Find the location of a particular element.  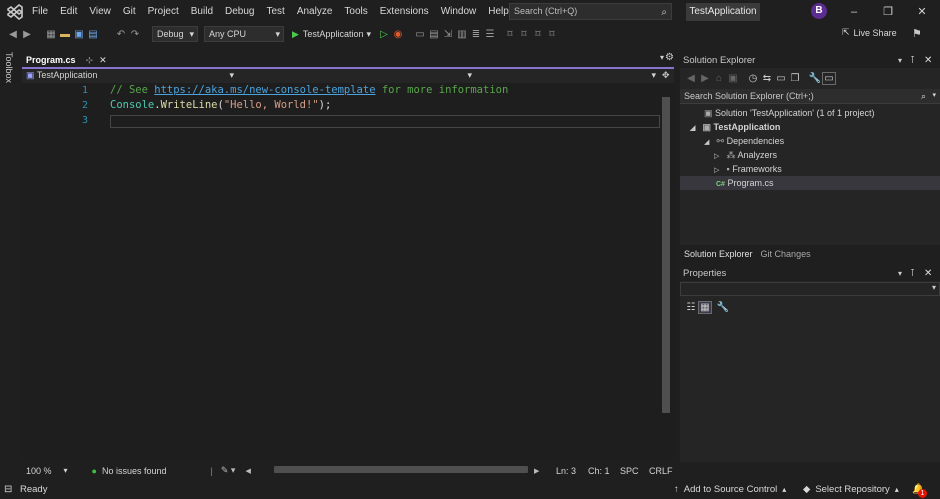

pending-changes-icon: ◷ is located at coordinates (753, 78).